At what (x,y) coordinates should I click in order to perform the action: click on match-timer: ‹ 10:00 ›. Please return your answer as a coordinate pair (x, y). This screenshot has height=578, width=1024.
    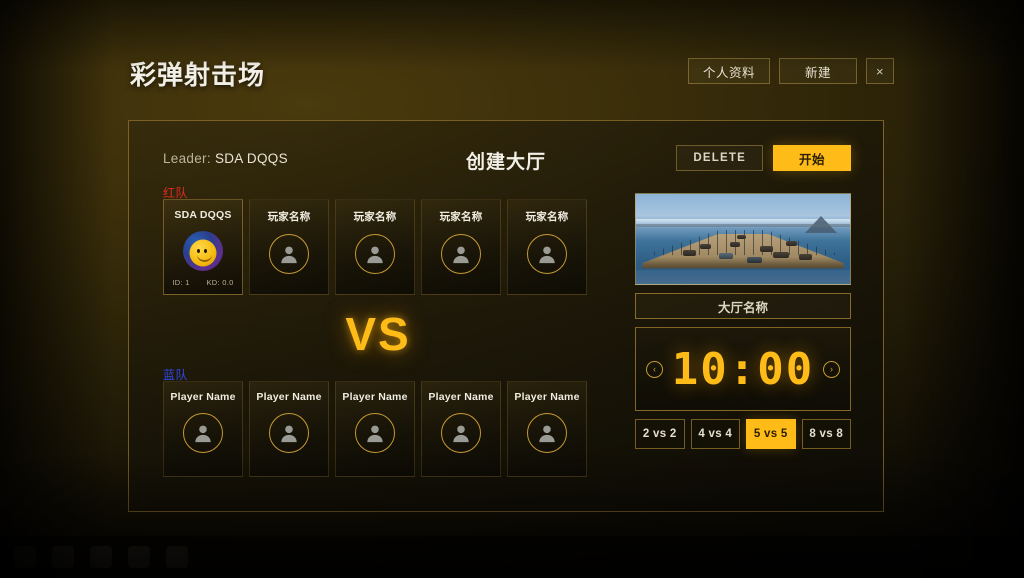
    Looking at the image, I should click on (743, 369).